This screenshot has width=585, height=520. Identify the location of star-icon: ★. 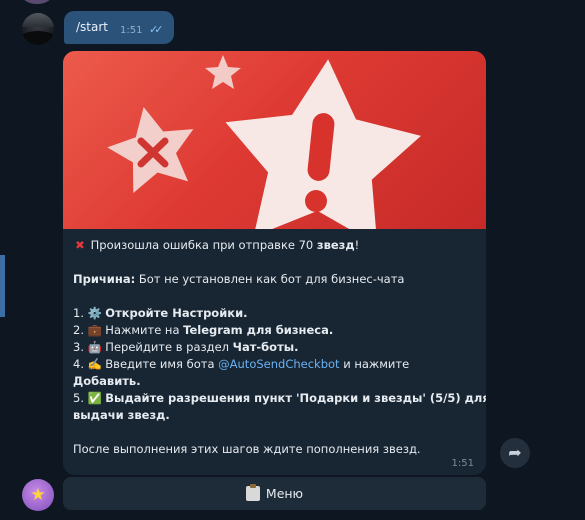
(38, 495).